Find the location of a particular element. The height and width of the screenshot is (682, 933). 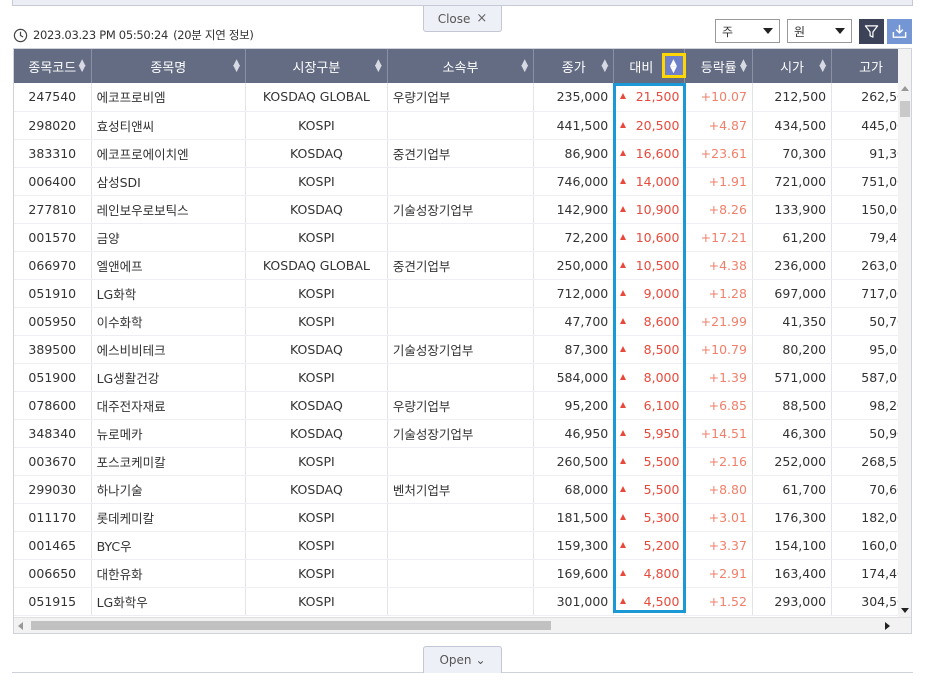

open-panel-button: Open ⌄ is located at coordinates (462, 659).